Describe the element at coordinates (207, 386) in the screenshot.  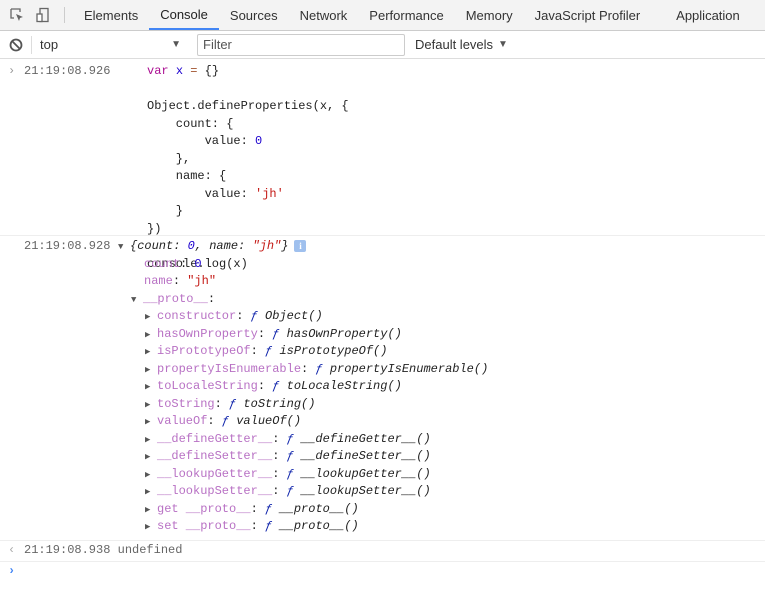
I see `property-key: toLocaleString` at that location.